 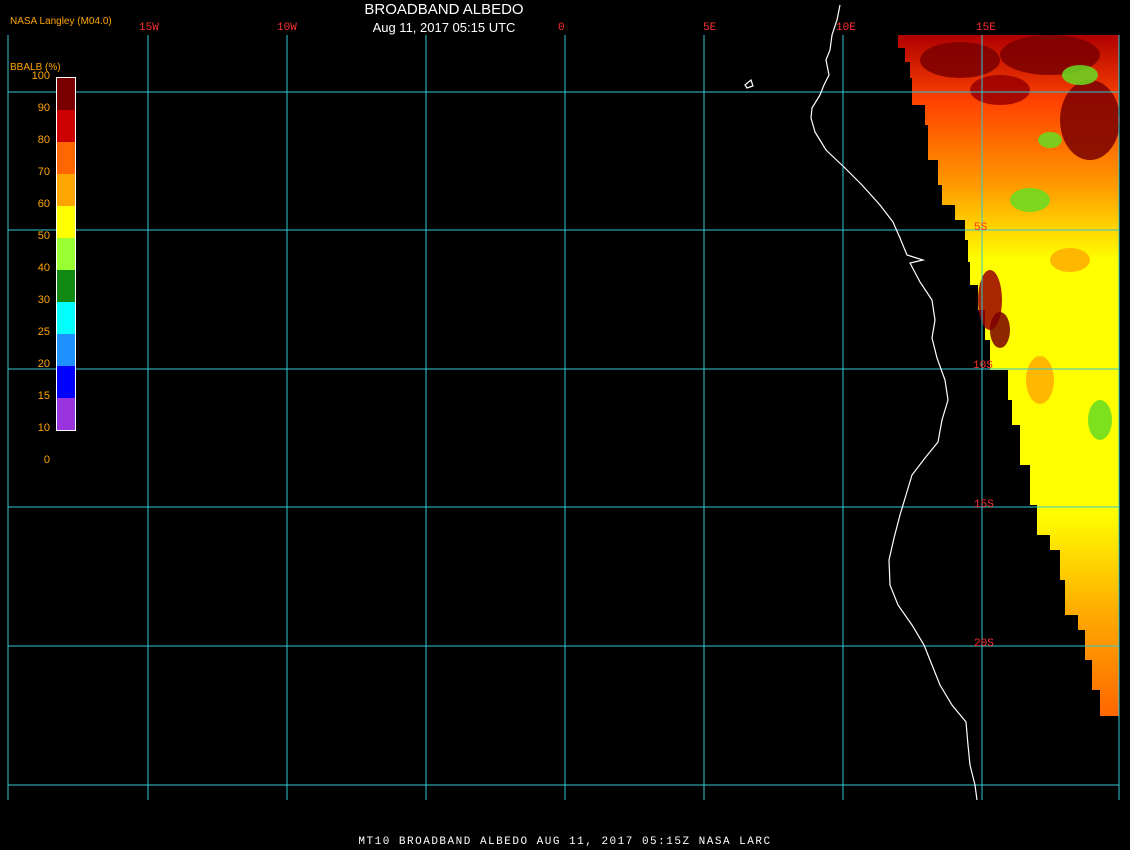 What do you see at coordinates (984, 505) in the screenshot?
I see `latitude-label: 15S` at bounding box center [984, 505].